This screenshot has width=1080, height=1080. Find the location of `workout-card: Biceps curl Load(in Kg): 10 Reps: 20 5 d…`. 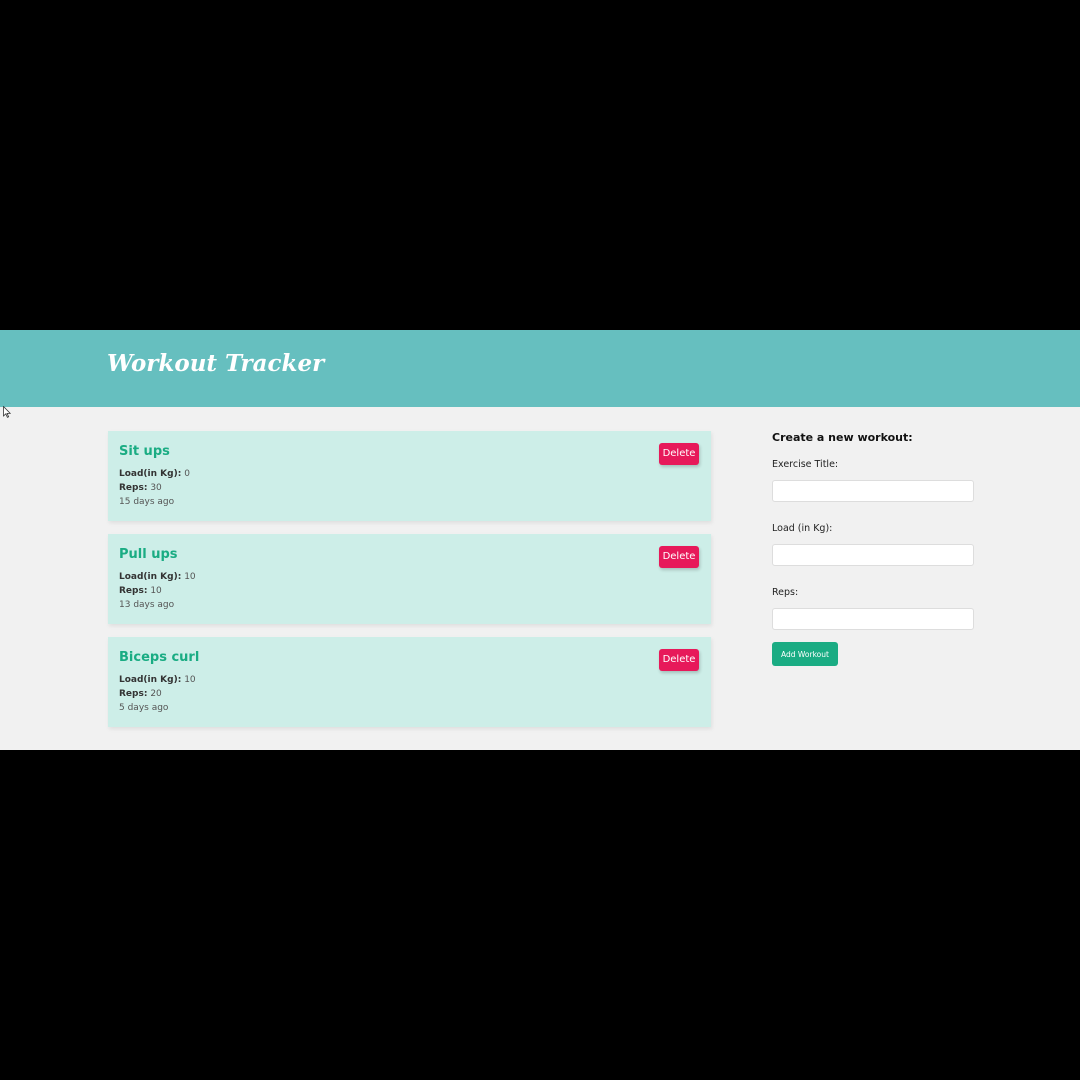

workout-card: Biceps curl Load(in Kg): 10 Reps: 20 5 d… is located at coordinates (409, 682).